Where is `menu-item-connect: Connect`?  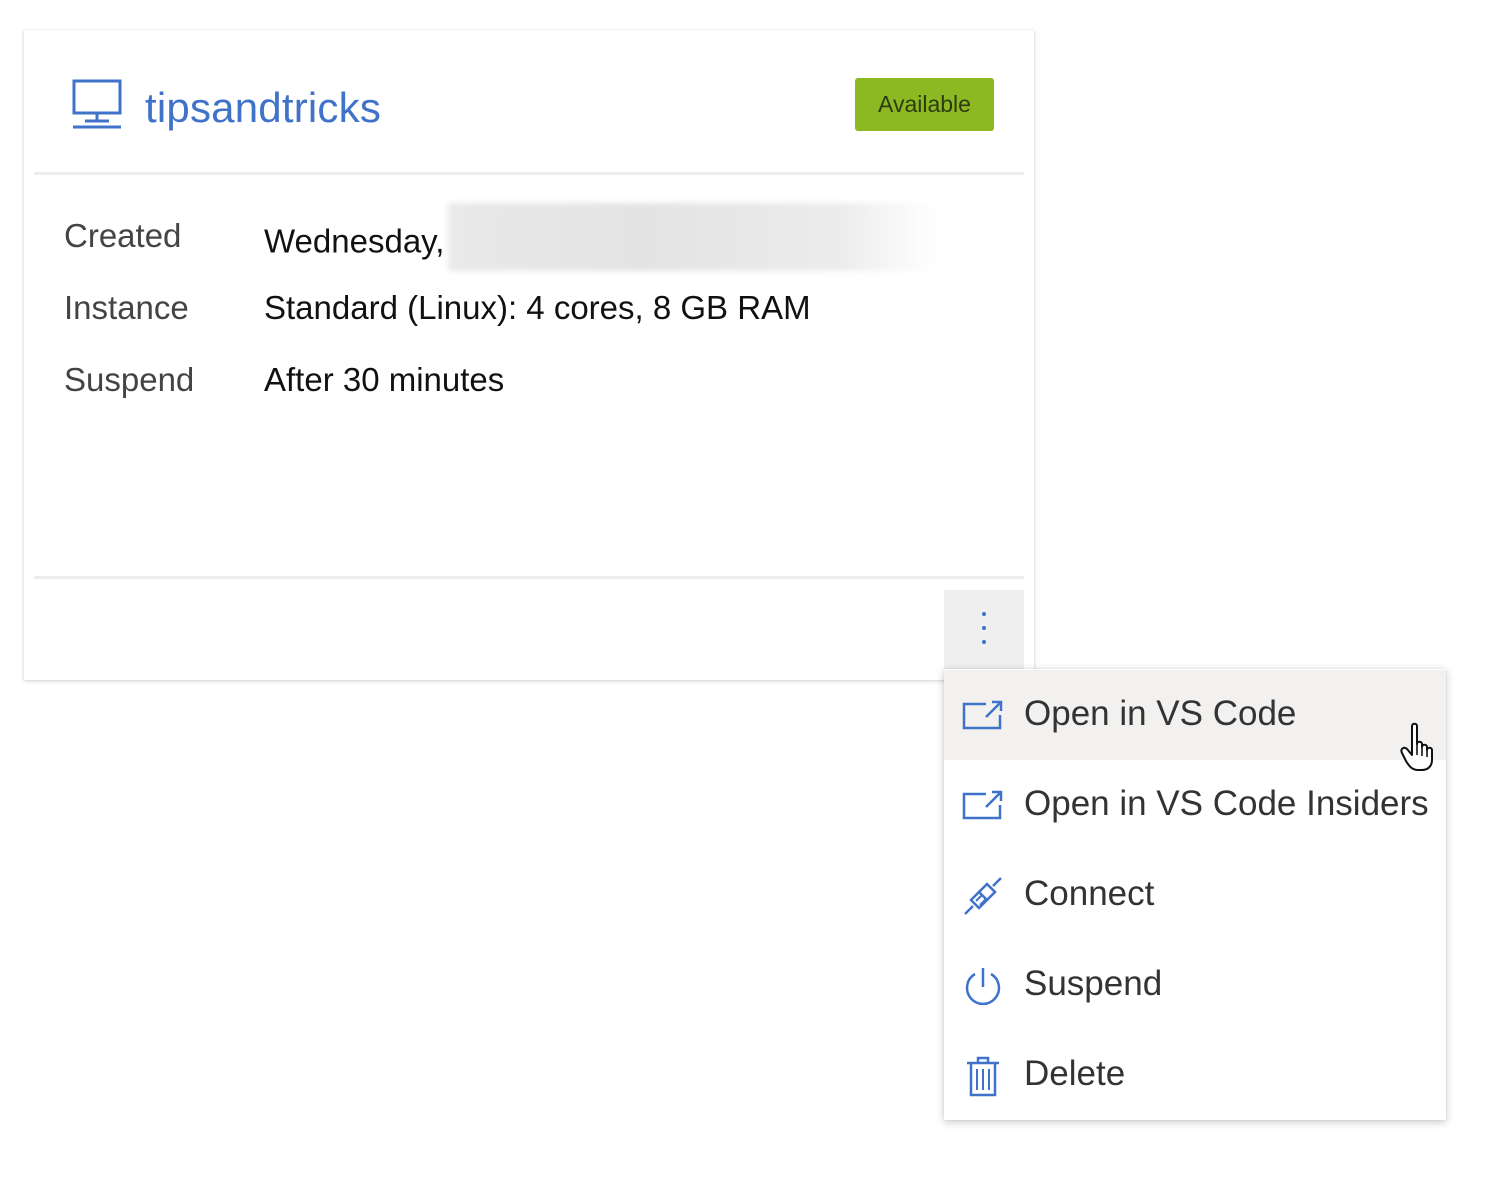 menu-item-connect: Connect is located at coordinates (1195, 895).